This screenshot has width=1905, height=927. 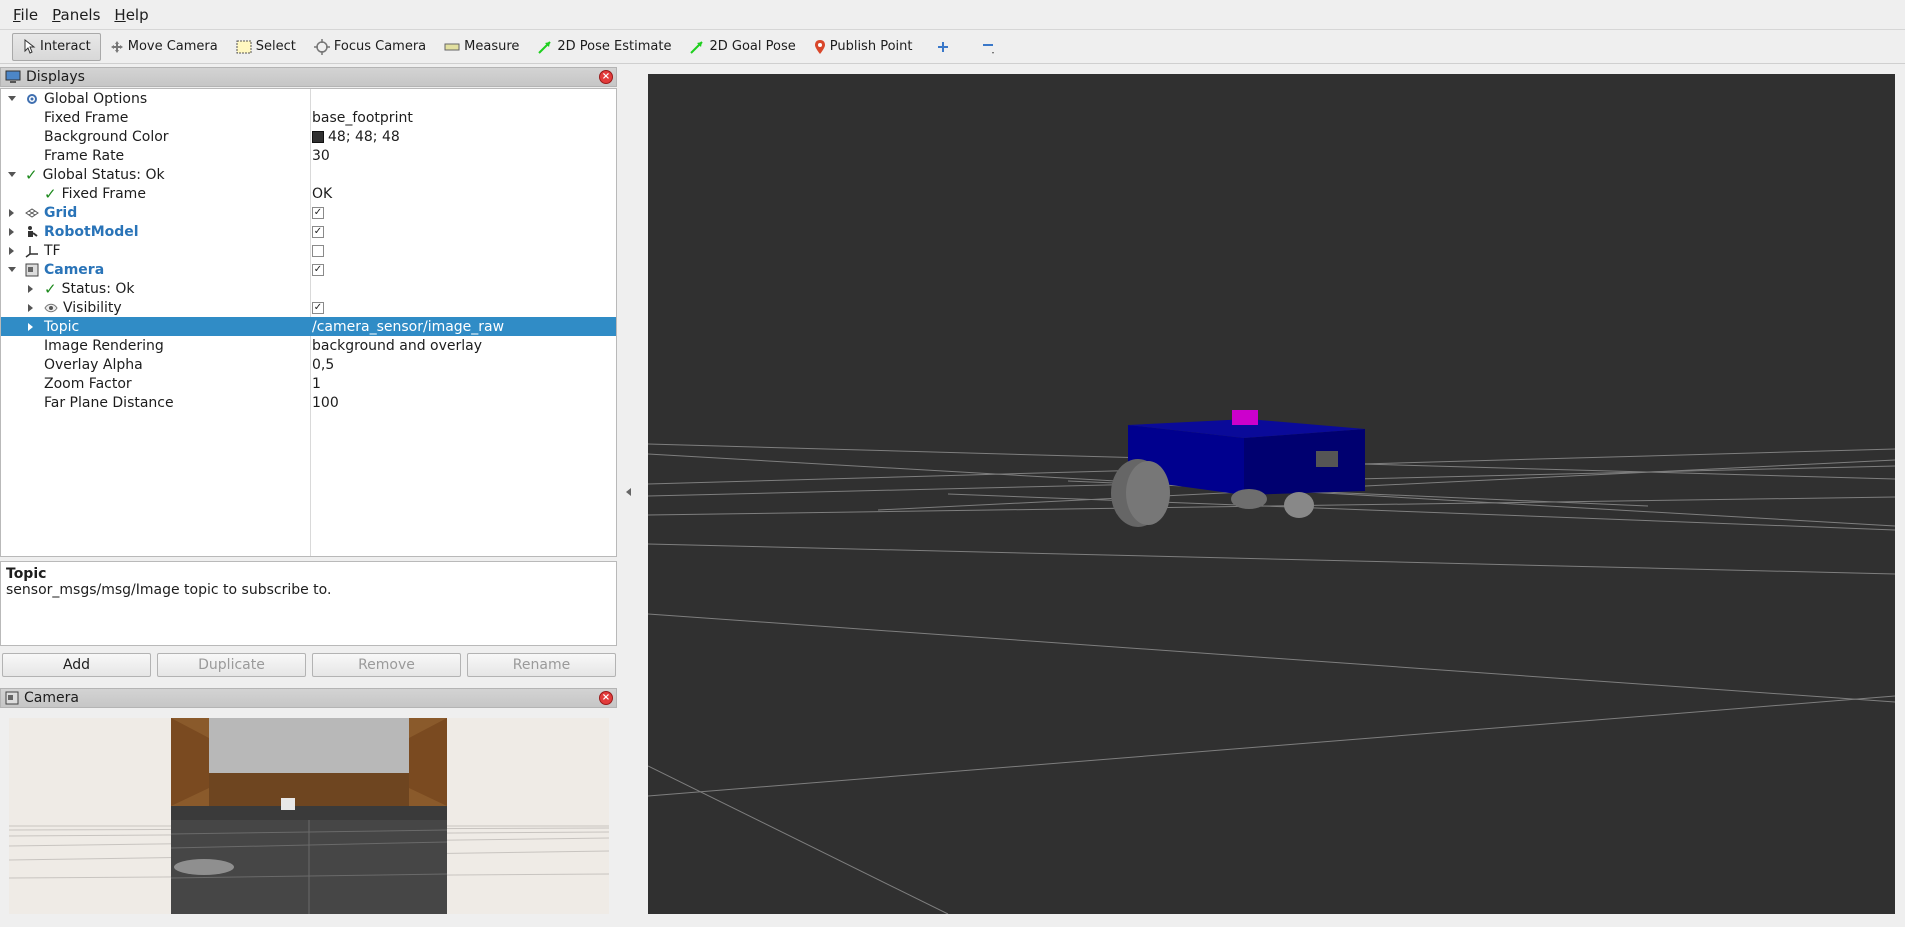 What do you see at coordinates (103, 174) in the screenshot?
I see `row-label: Global Status: Ok` at bounding box center [103, 174].